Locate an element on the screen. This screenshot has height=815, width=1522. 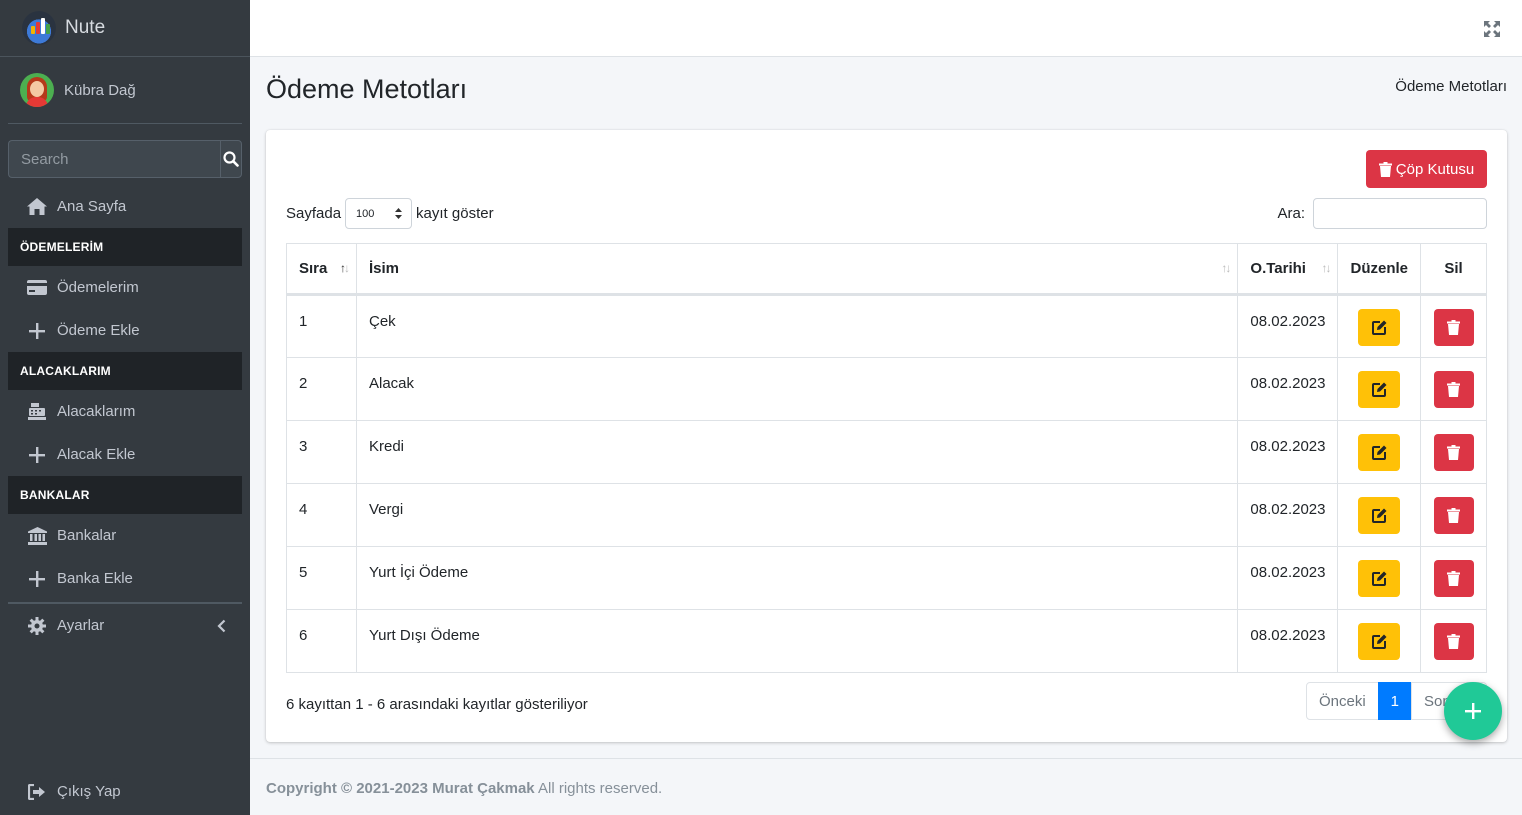
table-search-input is located at coordinates (1400, 213).